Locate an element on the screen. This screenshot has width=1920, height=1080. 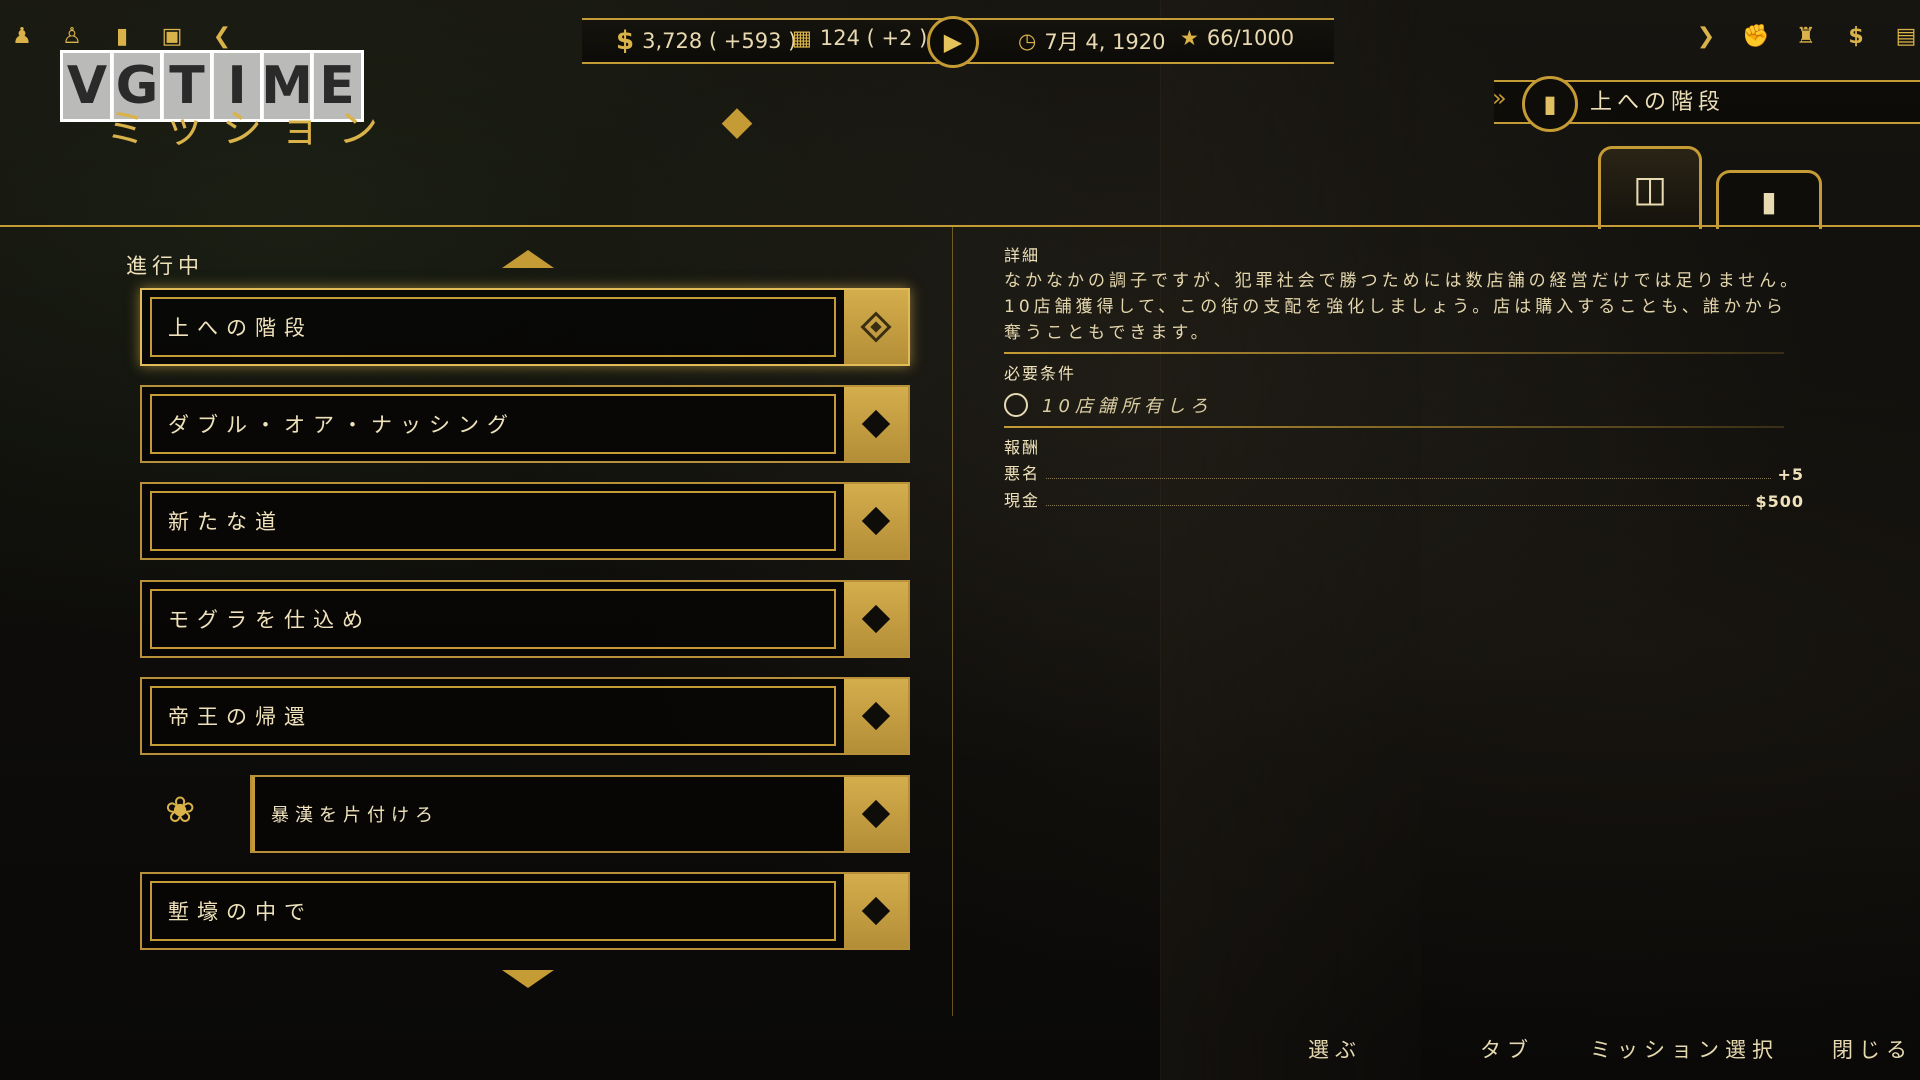
background-building is located at coordinates (1290, 540).